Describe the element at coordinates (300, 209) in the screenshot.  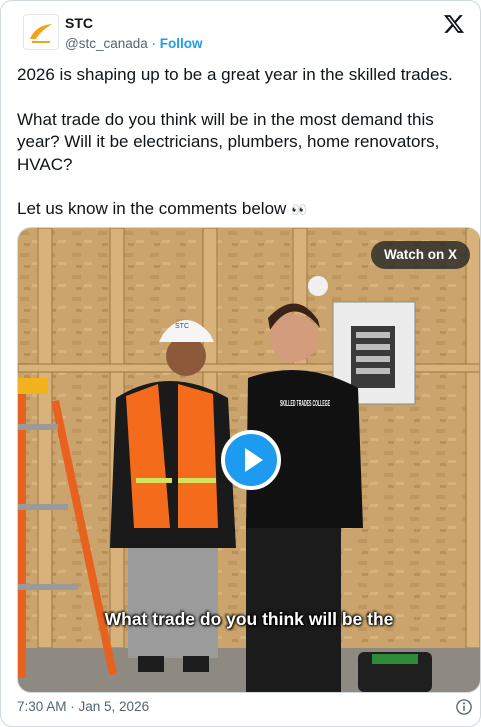
I see `eyes-emoji: 👀` at that location.